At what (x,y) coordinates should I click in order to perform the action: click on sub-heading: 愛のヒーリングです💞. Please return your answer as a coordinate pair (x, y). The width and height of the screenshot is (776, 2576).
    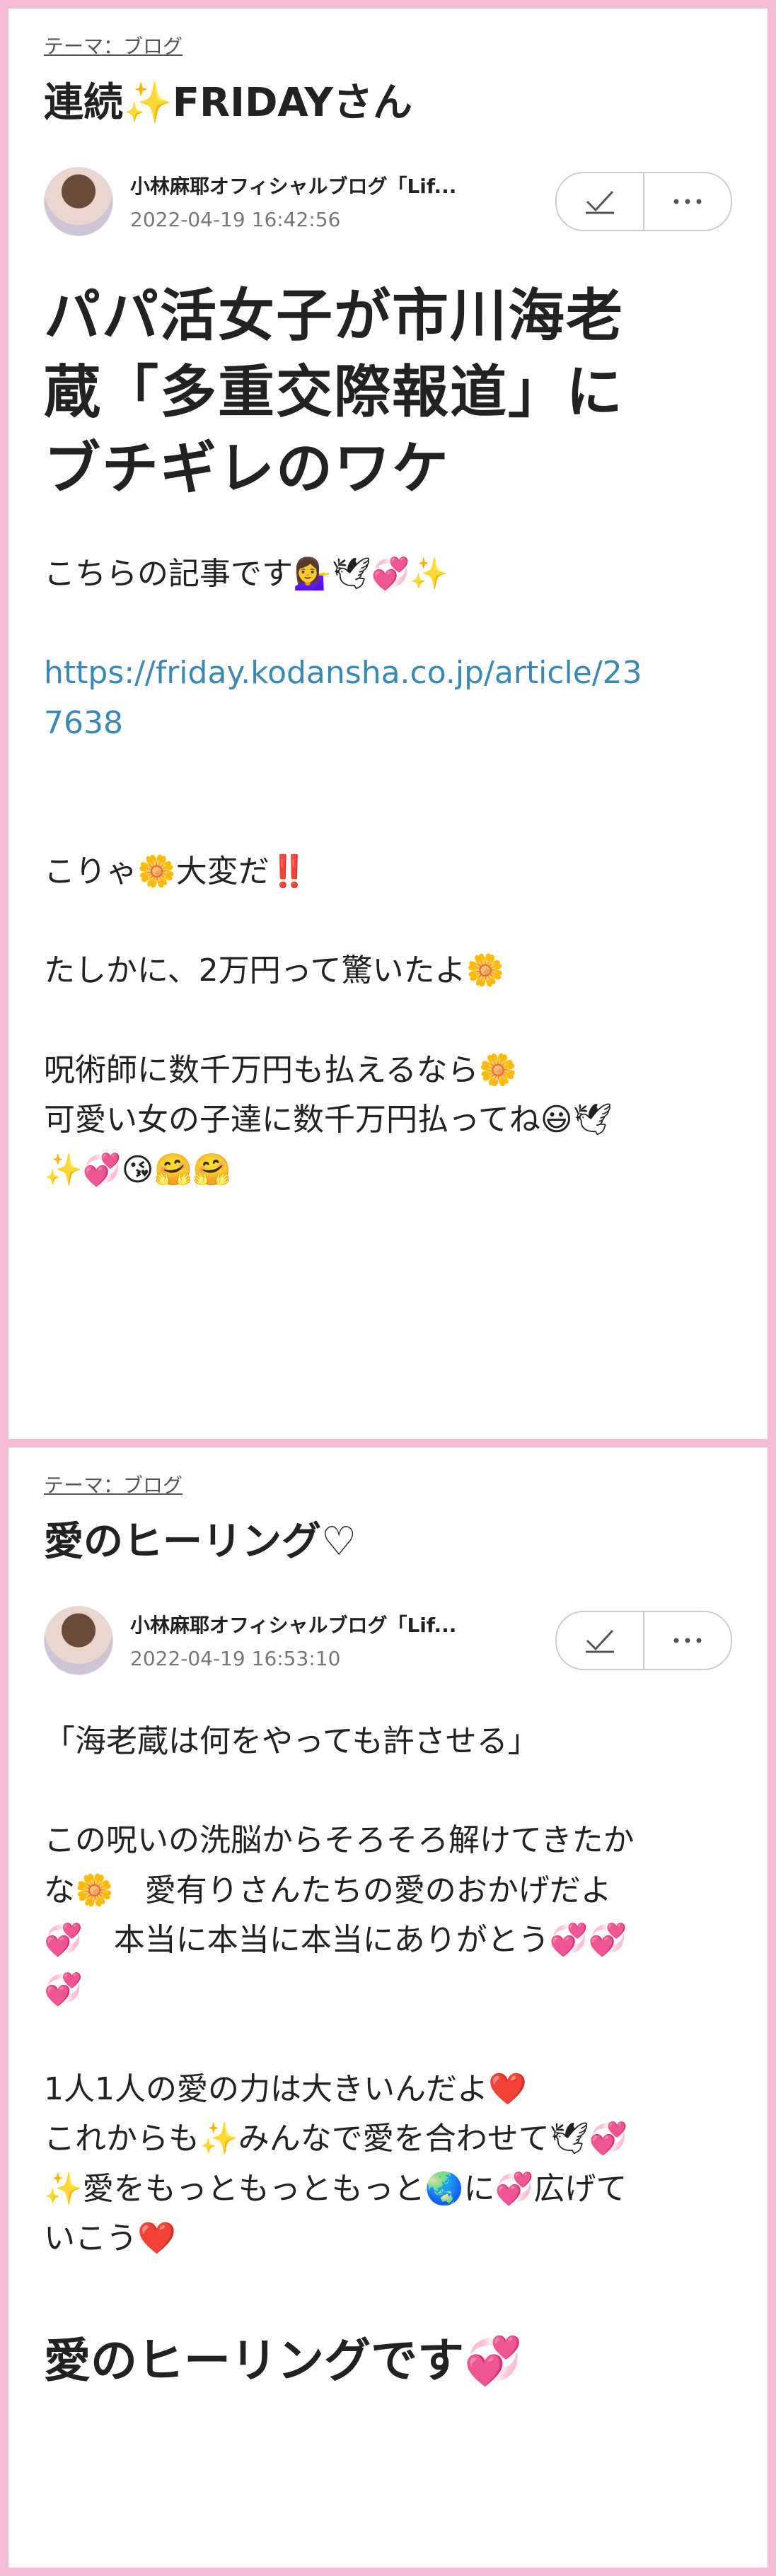
    Looking at the image, I should click on (283, 2361).